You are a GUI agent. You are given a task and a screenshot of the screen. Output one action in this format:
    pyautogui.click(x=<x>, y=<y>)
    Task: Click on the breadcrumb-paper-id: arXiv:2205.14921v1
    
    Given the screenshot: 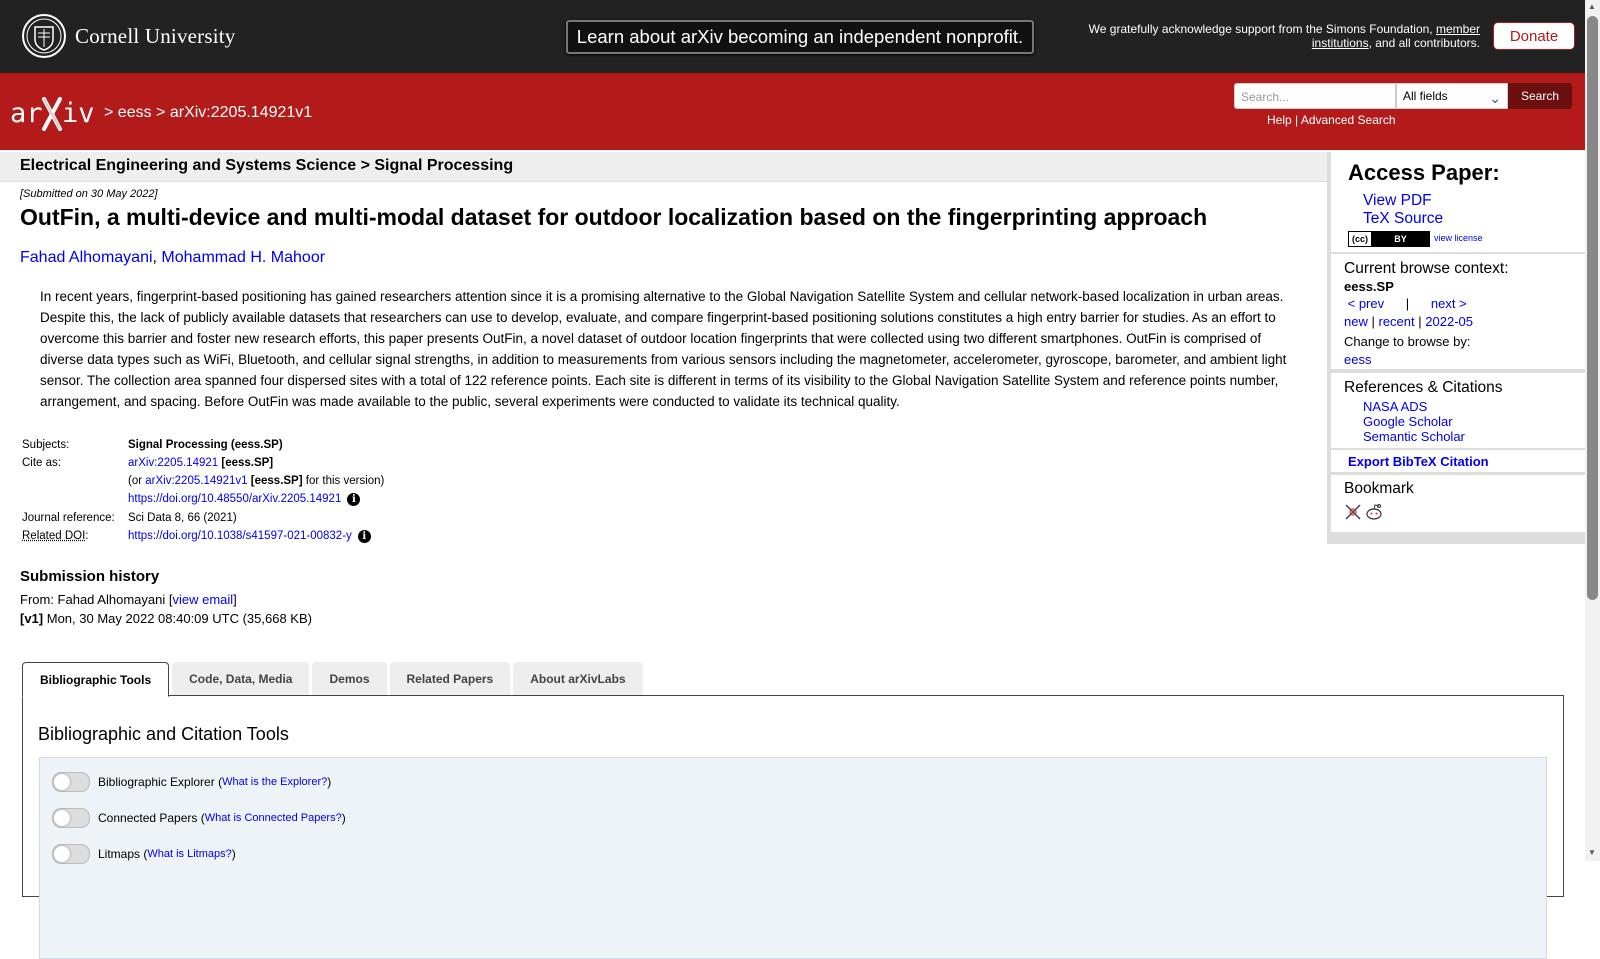 What is the action you would take?
    pyautogui.click(x=241, y=112)
    